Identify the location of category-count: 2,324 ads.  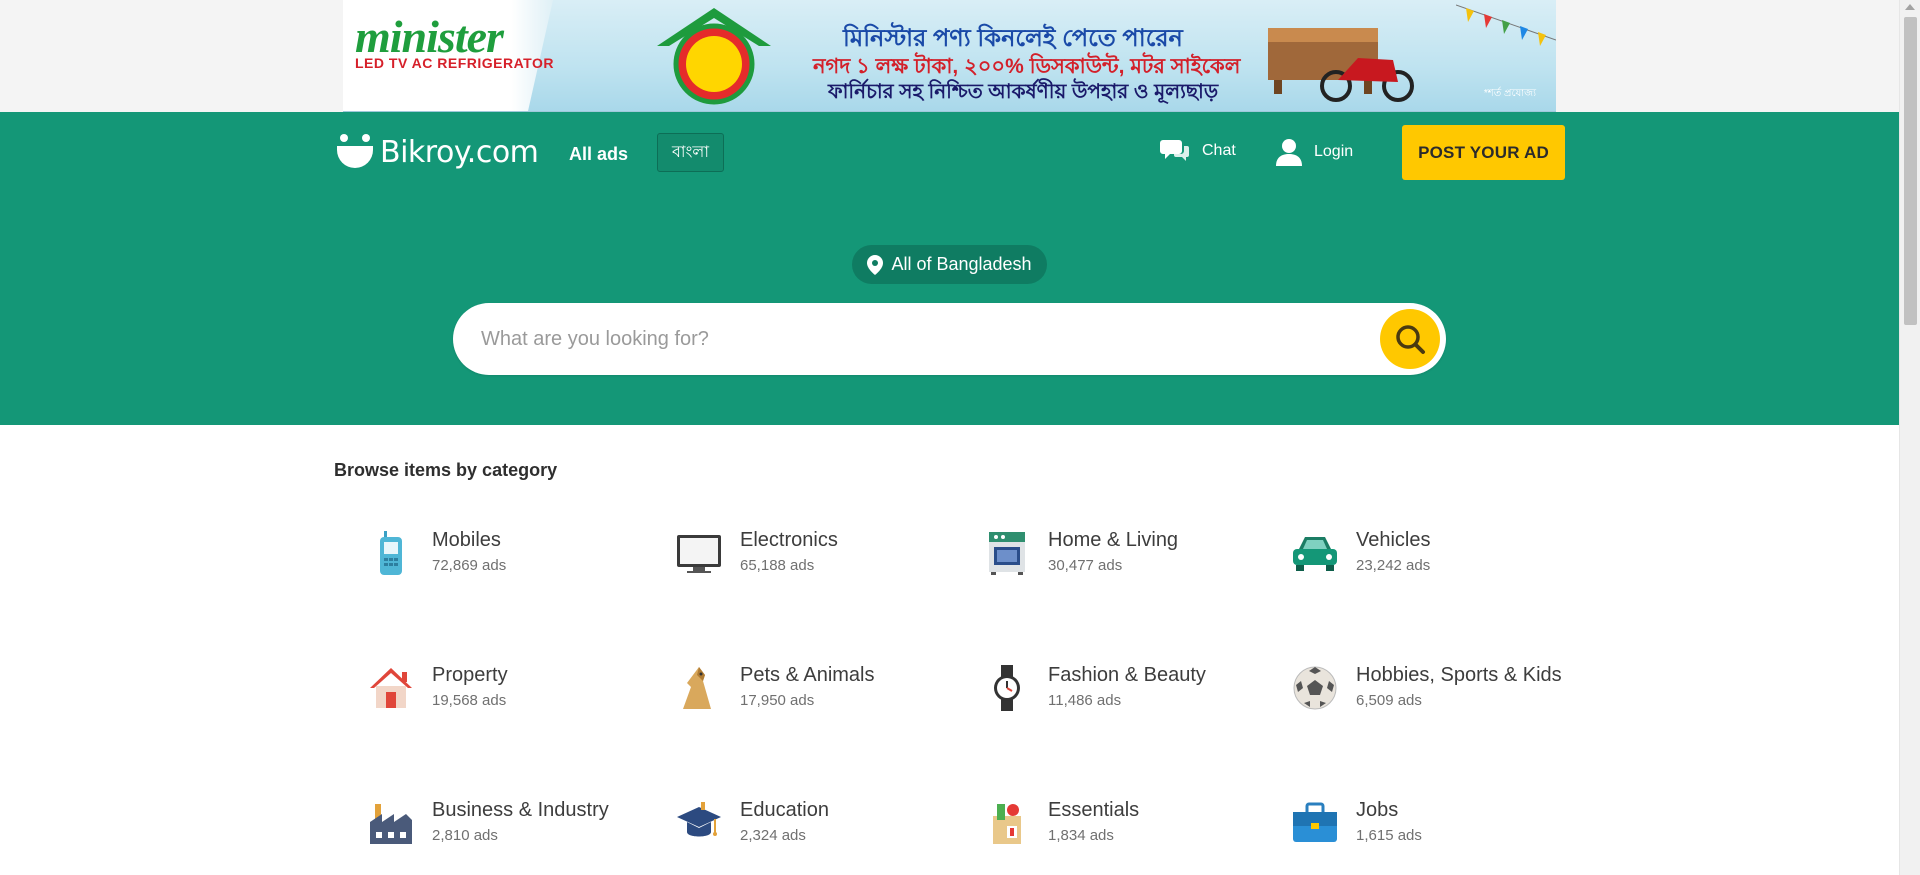
(773, 835).